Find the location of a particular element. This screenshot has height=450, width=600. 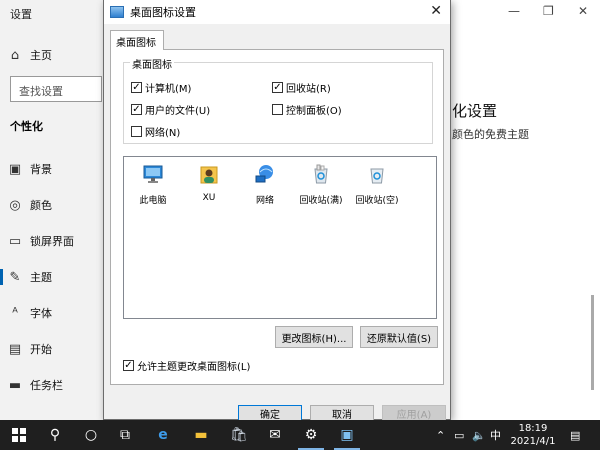

sidebar-item-home: ⌂ 主页 is located at coordinates (52, 55).